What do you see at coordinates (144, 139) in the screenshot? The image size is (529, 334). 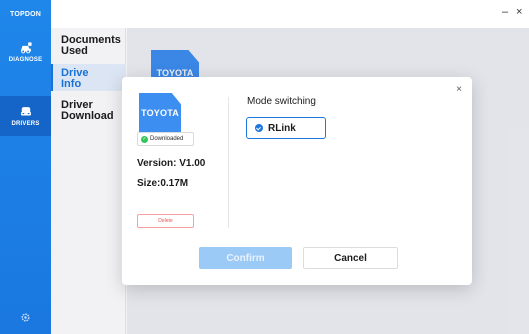 I see `check-circle-icon: ✓` at bounding box center [144, 139].